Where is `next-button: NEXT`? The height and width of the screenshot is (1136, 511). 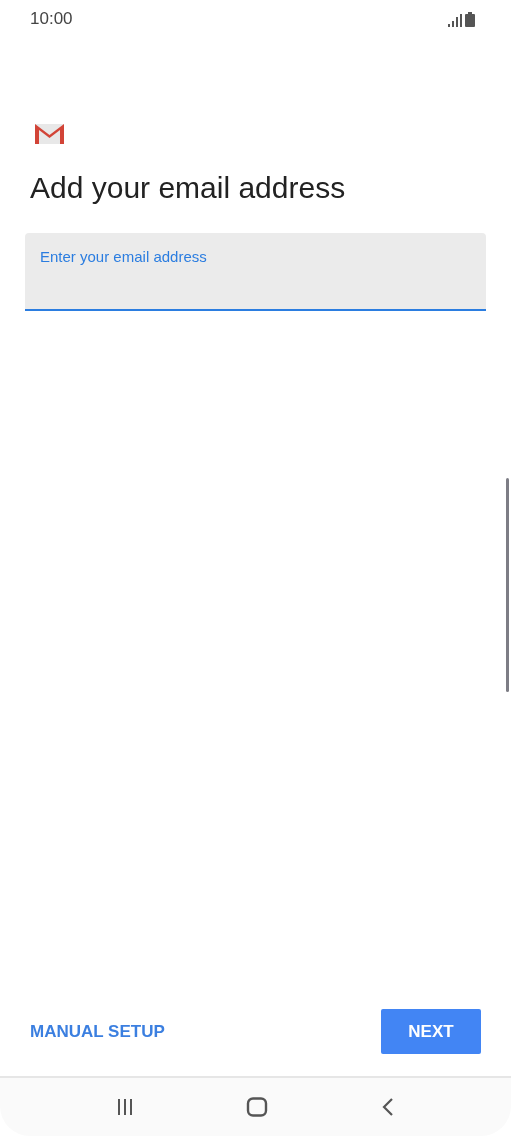 next-button: NEXT is located at coordinates (431, 1031).